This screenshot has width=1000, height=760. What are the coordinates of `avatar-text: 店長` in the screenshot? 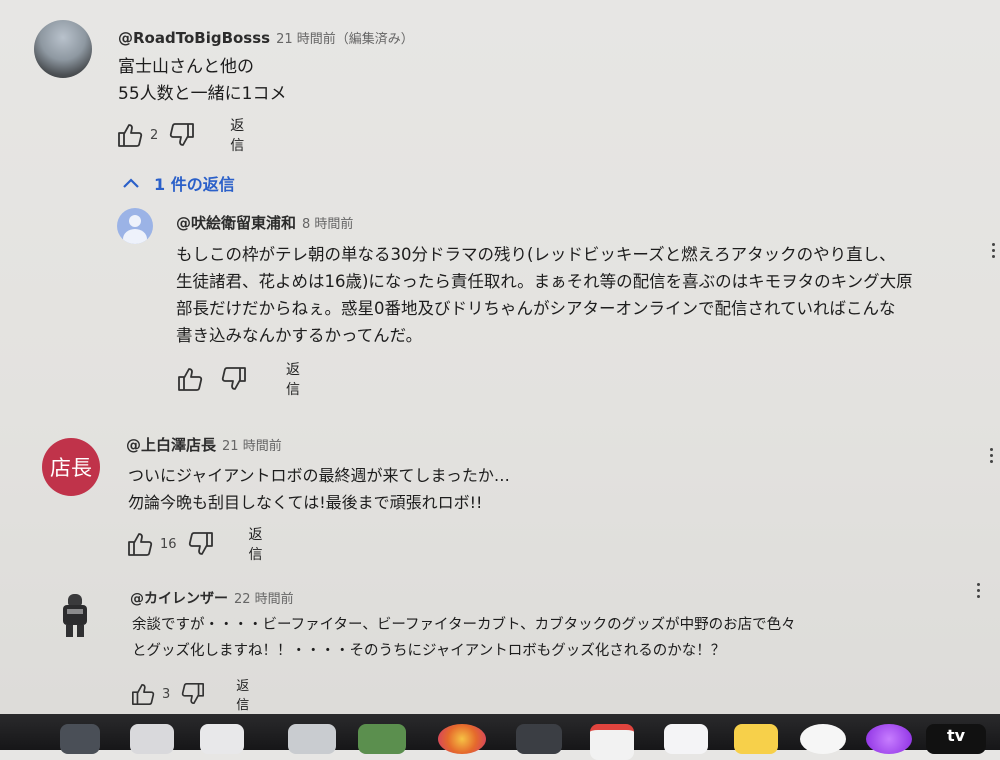 It's located at (71, 468).